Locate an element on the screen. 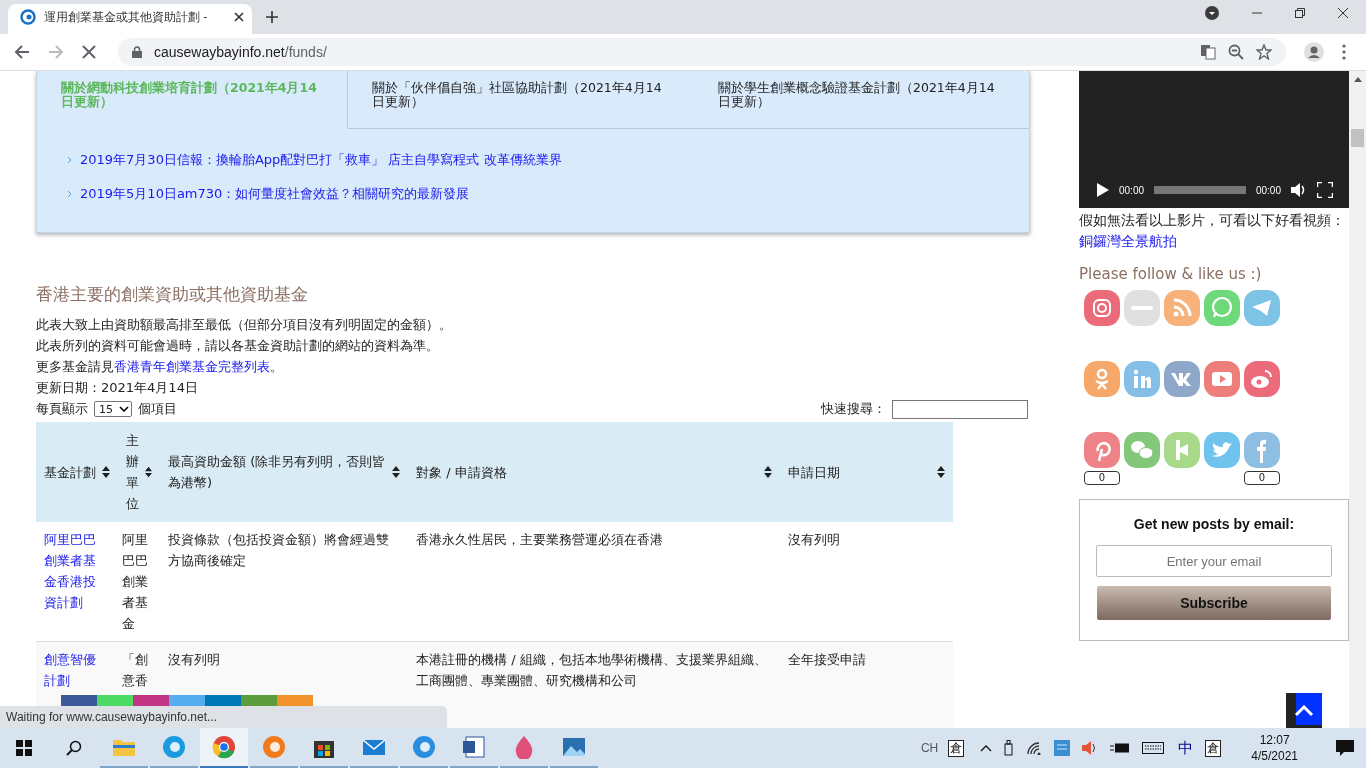  caret-icon is located at coordinates (124, 409).